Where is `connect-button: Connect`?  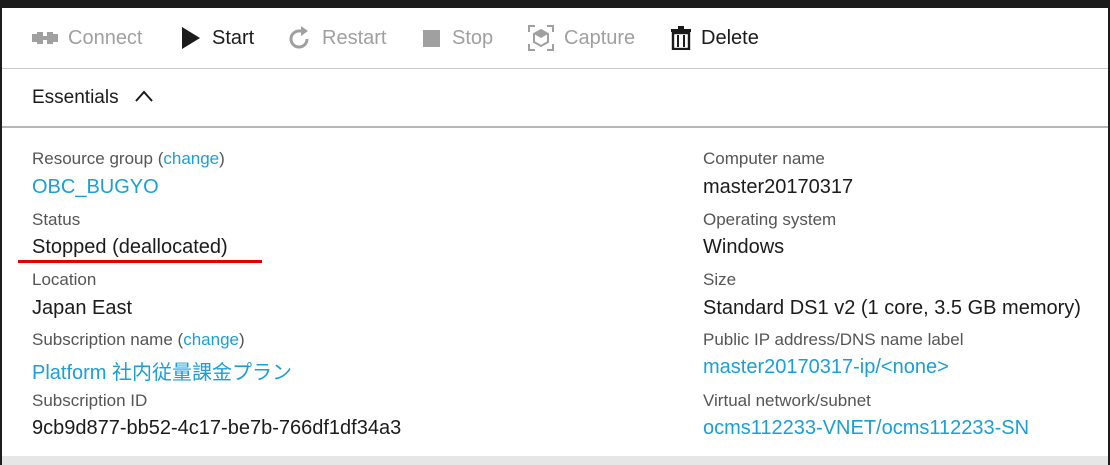
connect-button: Connect is located at coordinates (87, 38).